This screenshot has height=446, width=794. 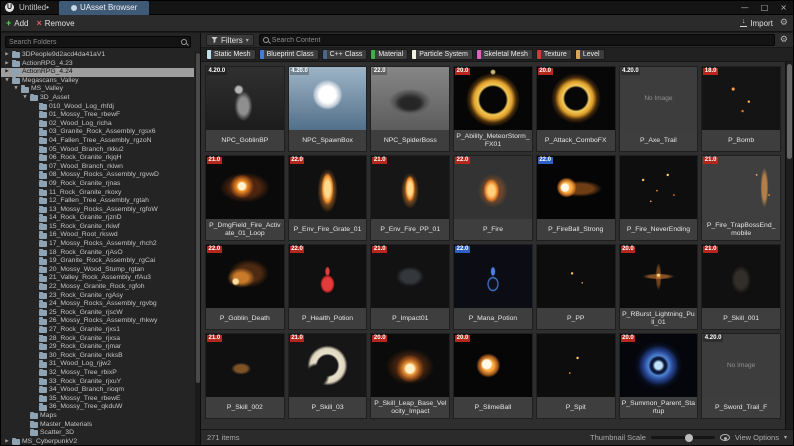 What do you see at coordinates (97, 270) in the screenshot?
I see `folder-tree-item: 20_Mossy_Wood_Stump_rgtan` at bounding box center [97, 270].